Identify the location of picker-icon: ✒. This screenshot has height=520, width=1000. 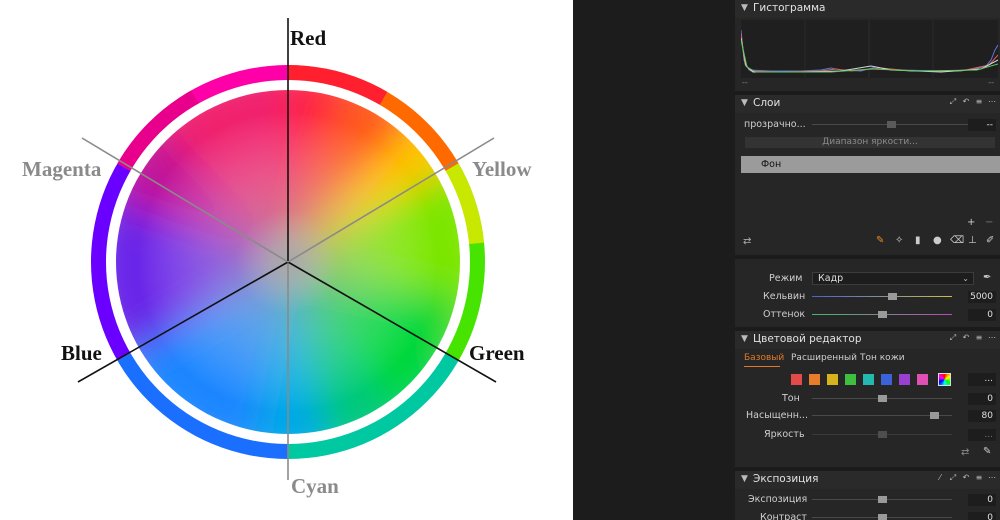
(987, 278).